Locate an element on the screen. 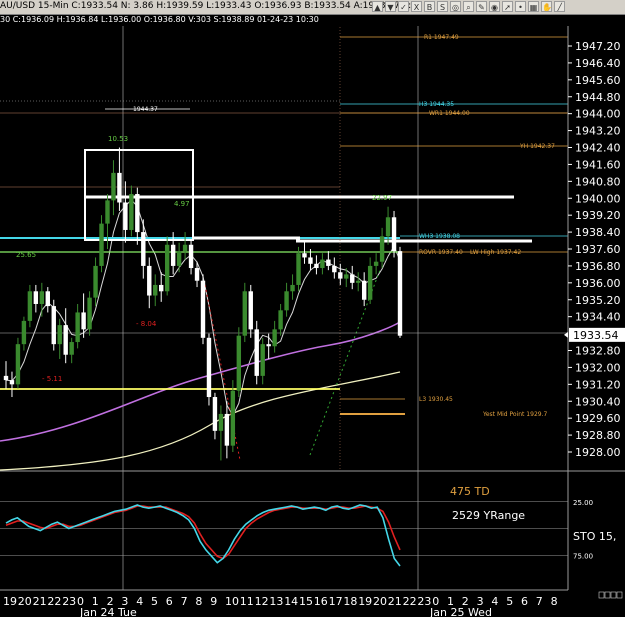 The image size is (625, 617). stochastic-k-line is located at coordinates (203, 535).